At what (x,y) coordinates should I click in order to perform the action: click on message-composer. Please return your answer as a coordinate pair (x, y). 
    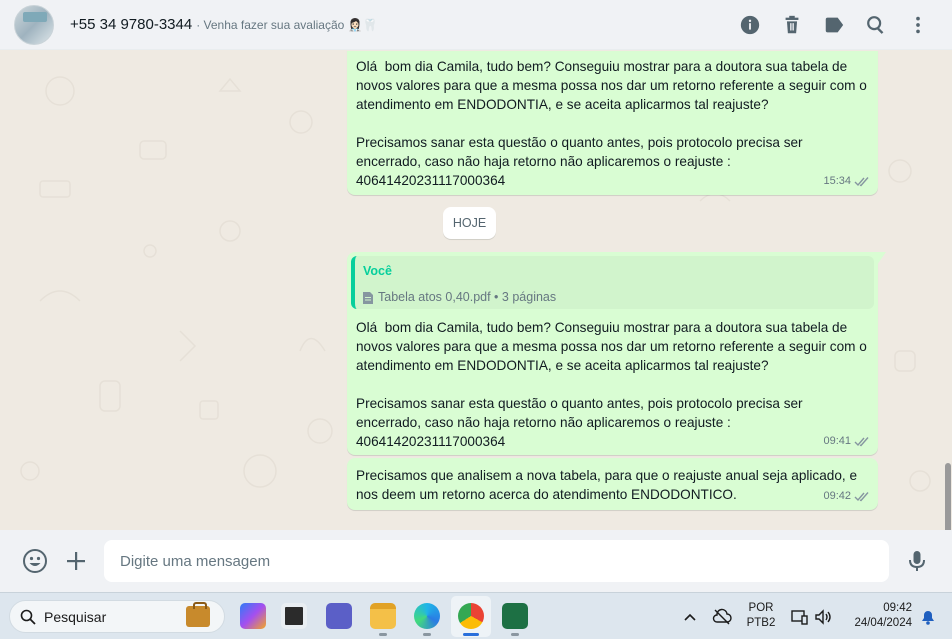
    Looking at the image, I should click on (476, 561).